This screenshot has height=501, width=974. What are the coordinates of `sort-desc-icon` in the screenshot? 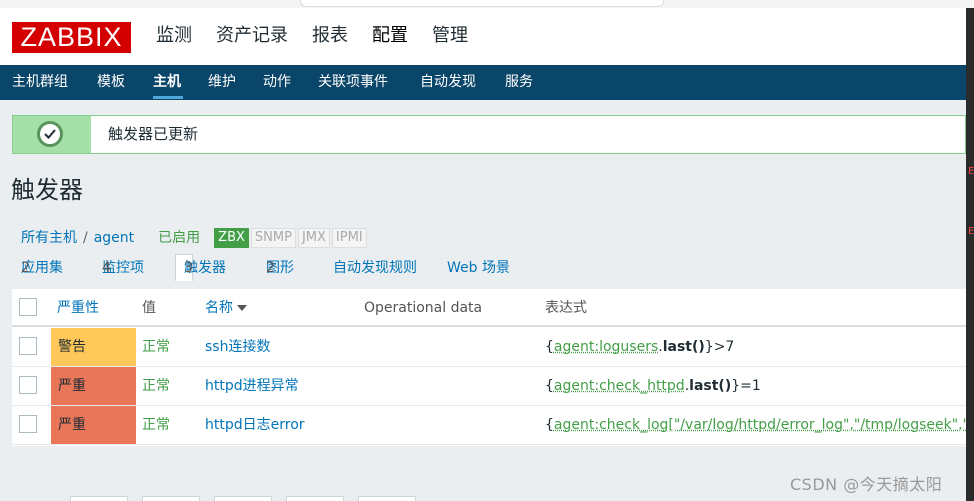 It's located at (242, 308).